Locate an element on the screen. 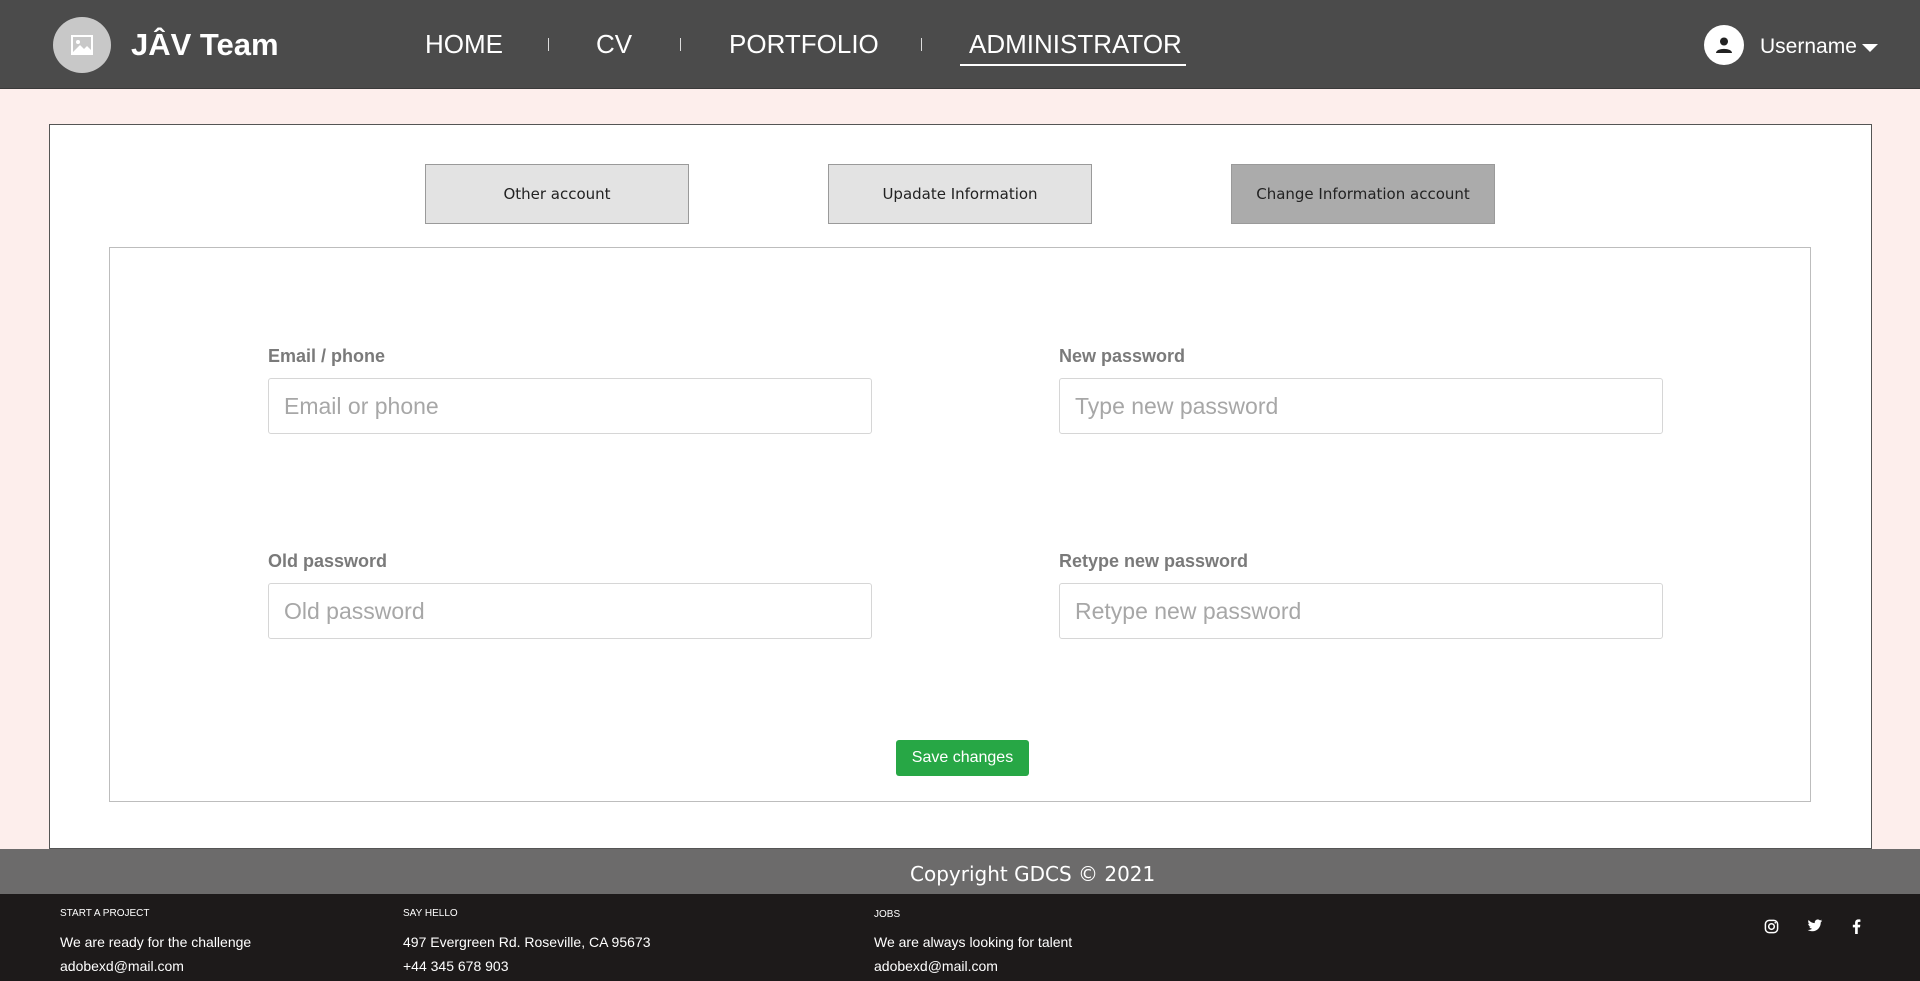  nav-home: HOME is located at coordinates (464, 44).